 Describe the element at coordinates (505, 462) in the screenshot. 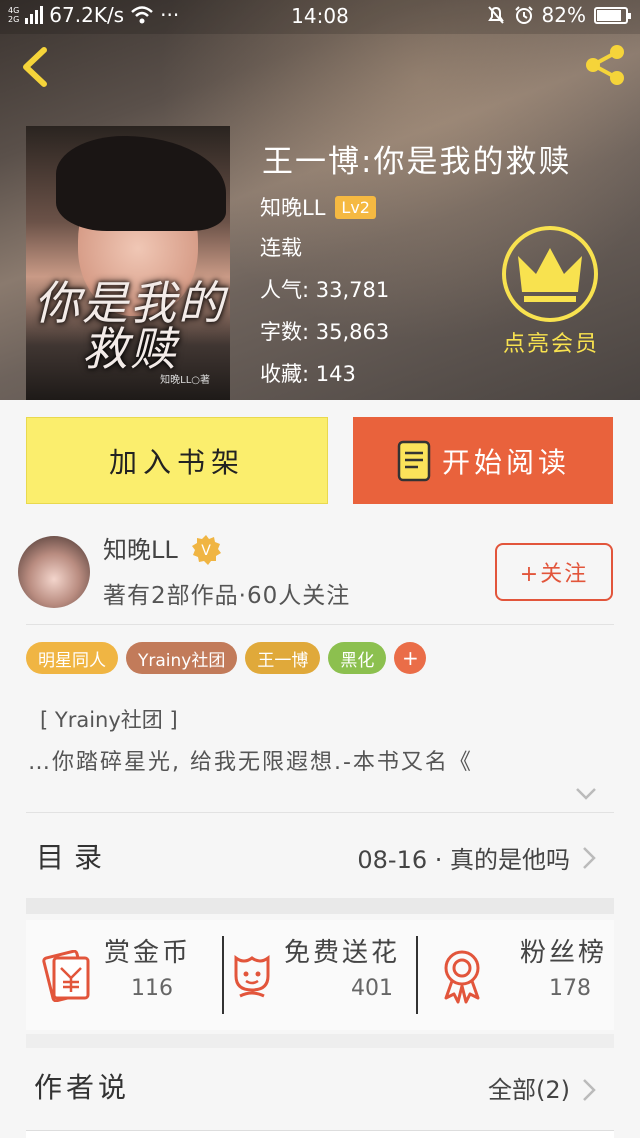

I see `start-reading-label: 开始阅读` at that location.